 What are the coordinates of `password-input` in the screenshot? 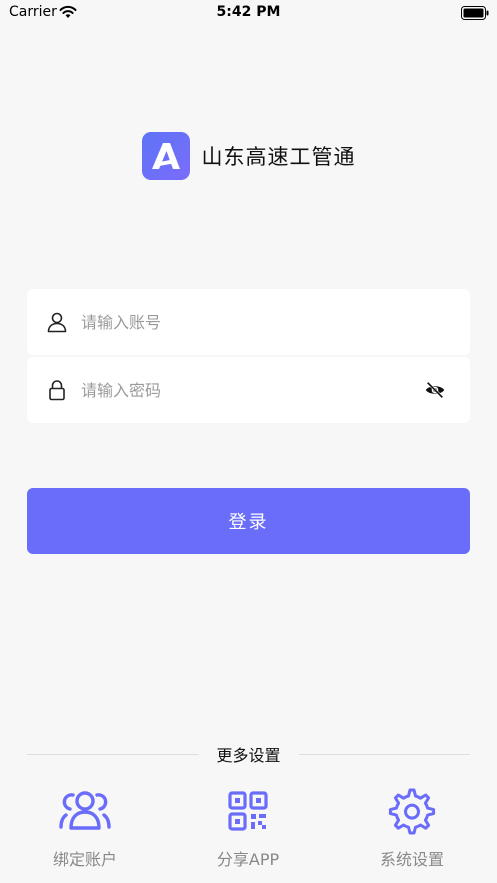 It's located at (246, 390).